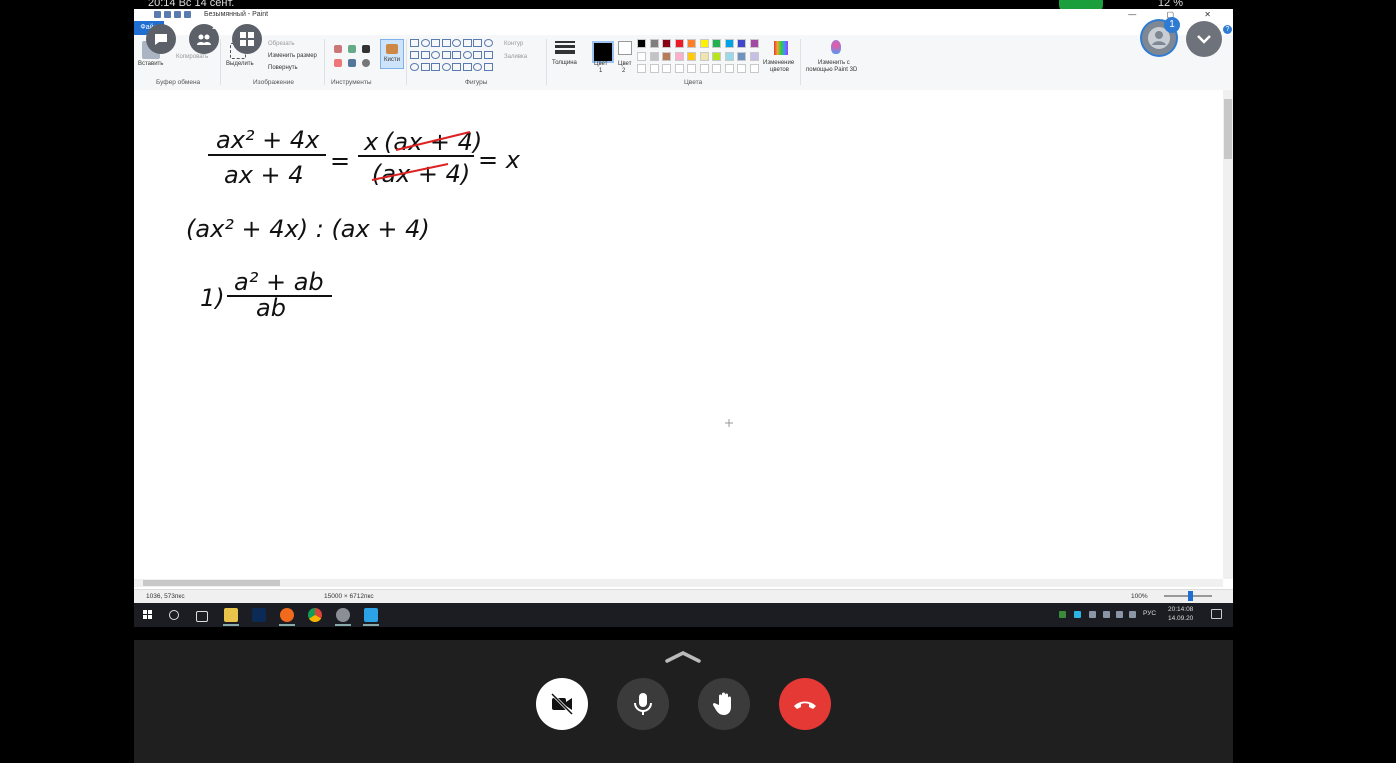  What do you see at coordinates (211, 583) in the screenshot?
I see `horizontal-scroll-thumb` at bounding box center [211, 583].